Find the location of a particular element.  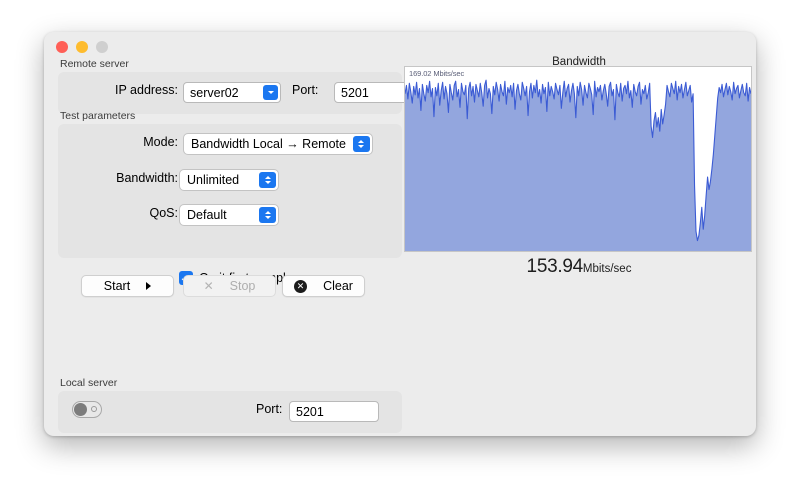

local-server-group-label: Local server is located at coordinates (89, 383).